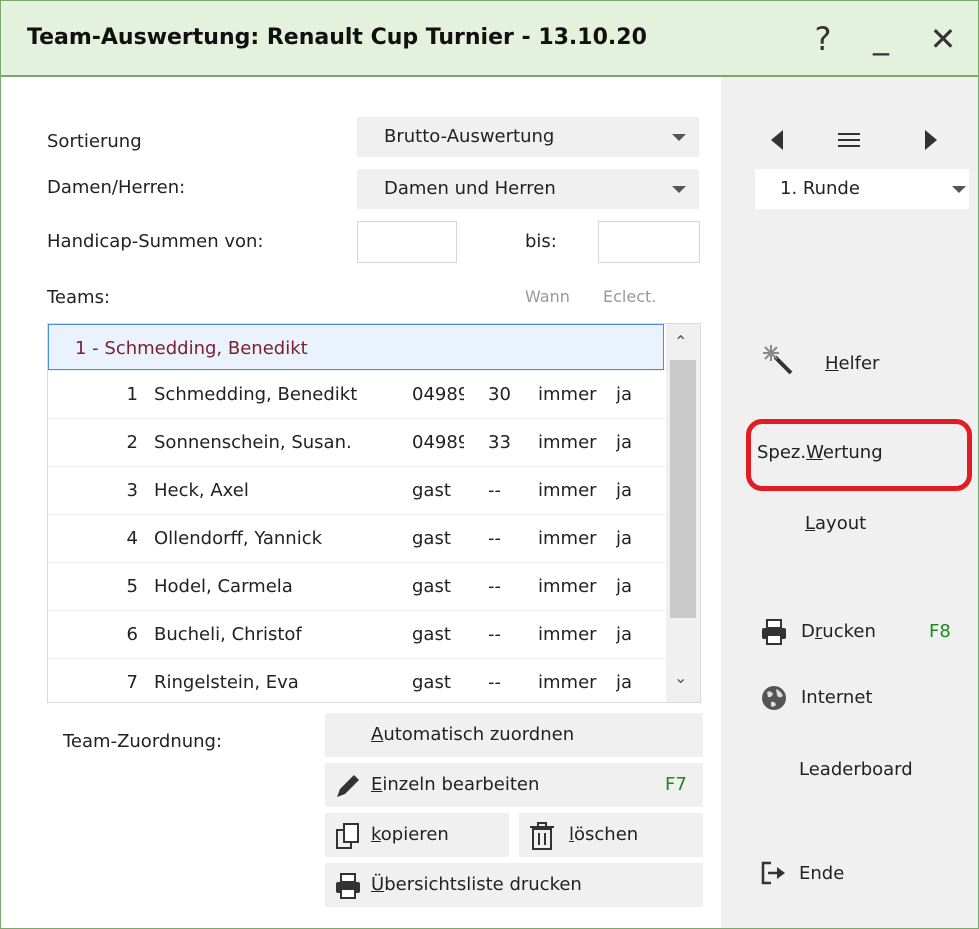  What do you see at coordinates (940, 631) in the screenshot?
I see `print-shortcut: F8` at bounding box center [940, 631].